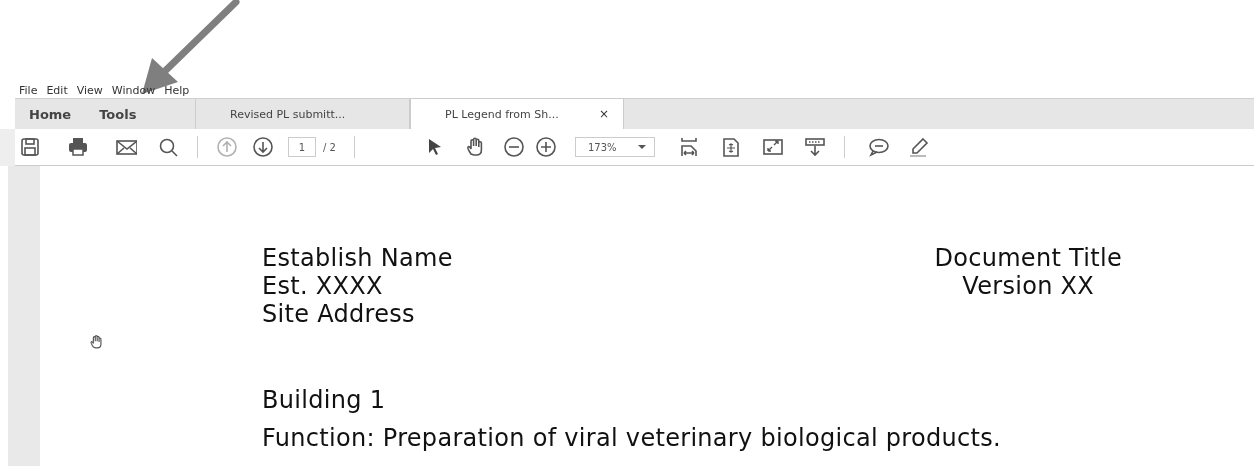  What do you see at coordinates (324, 400) in the screenshot?
I see `section-heading: Building 1` at bounding box center [324, 400].